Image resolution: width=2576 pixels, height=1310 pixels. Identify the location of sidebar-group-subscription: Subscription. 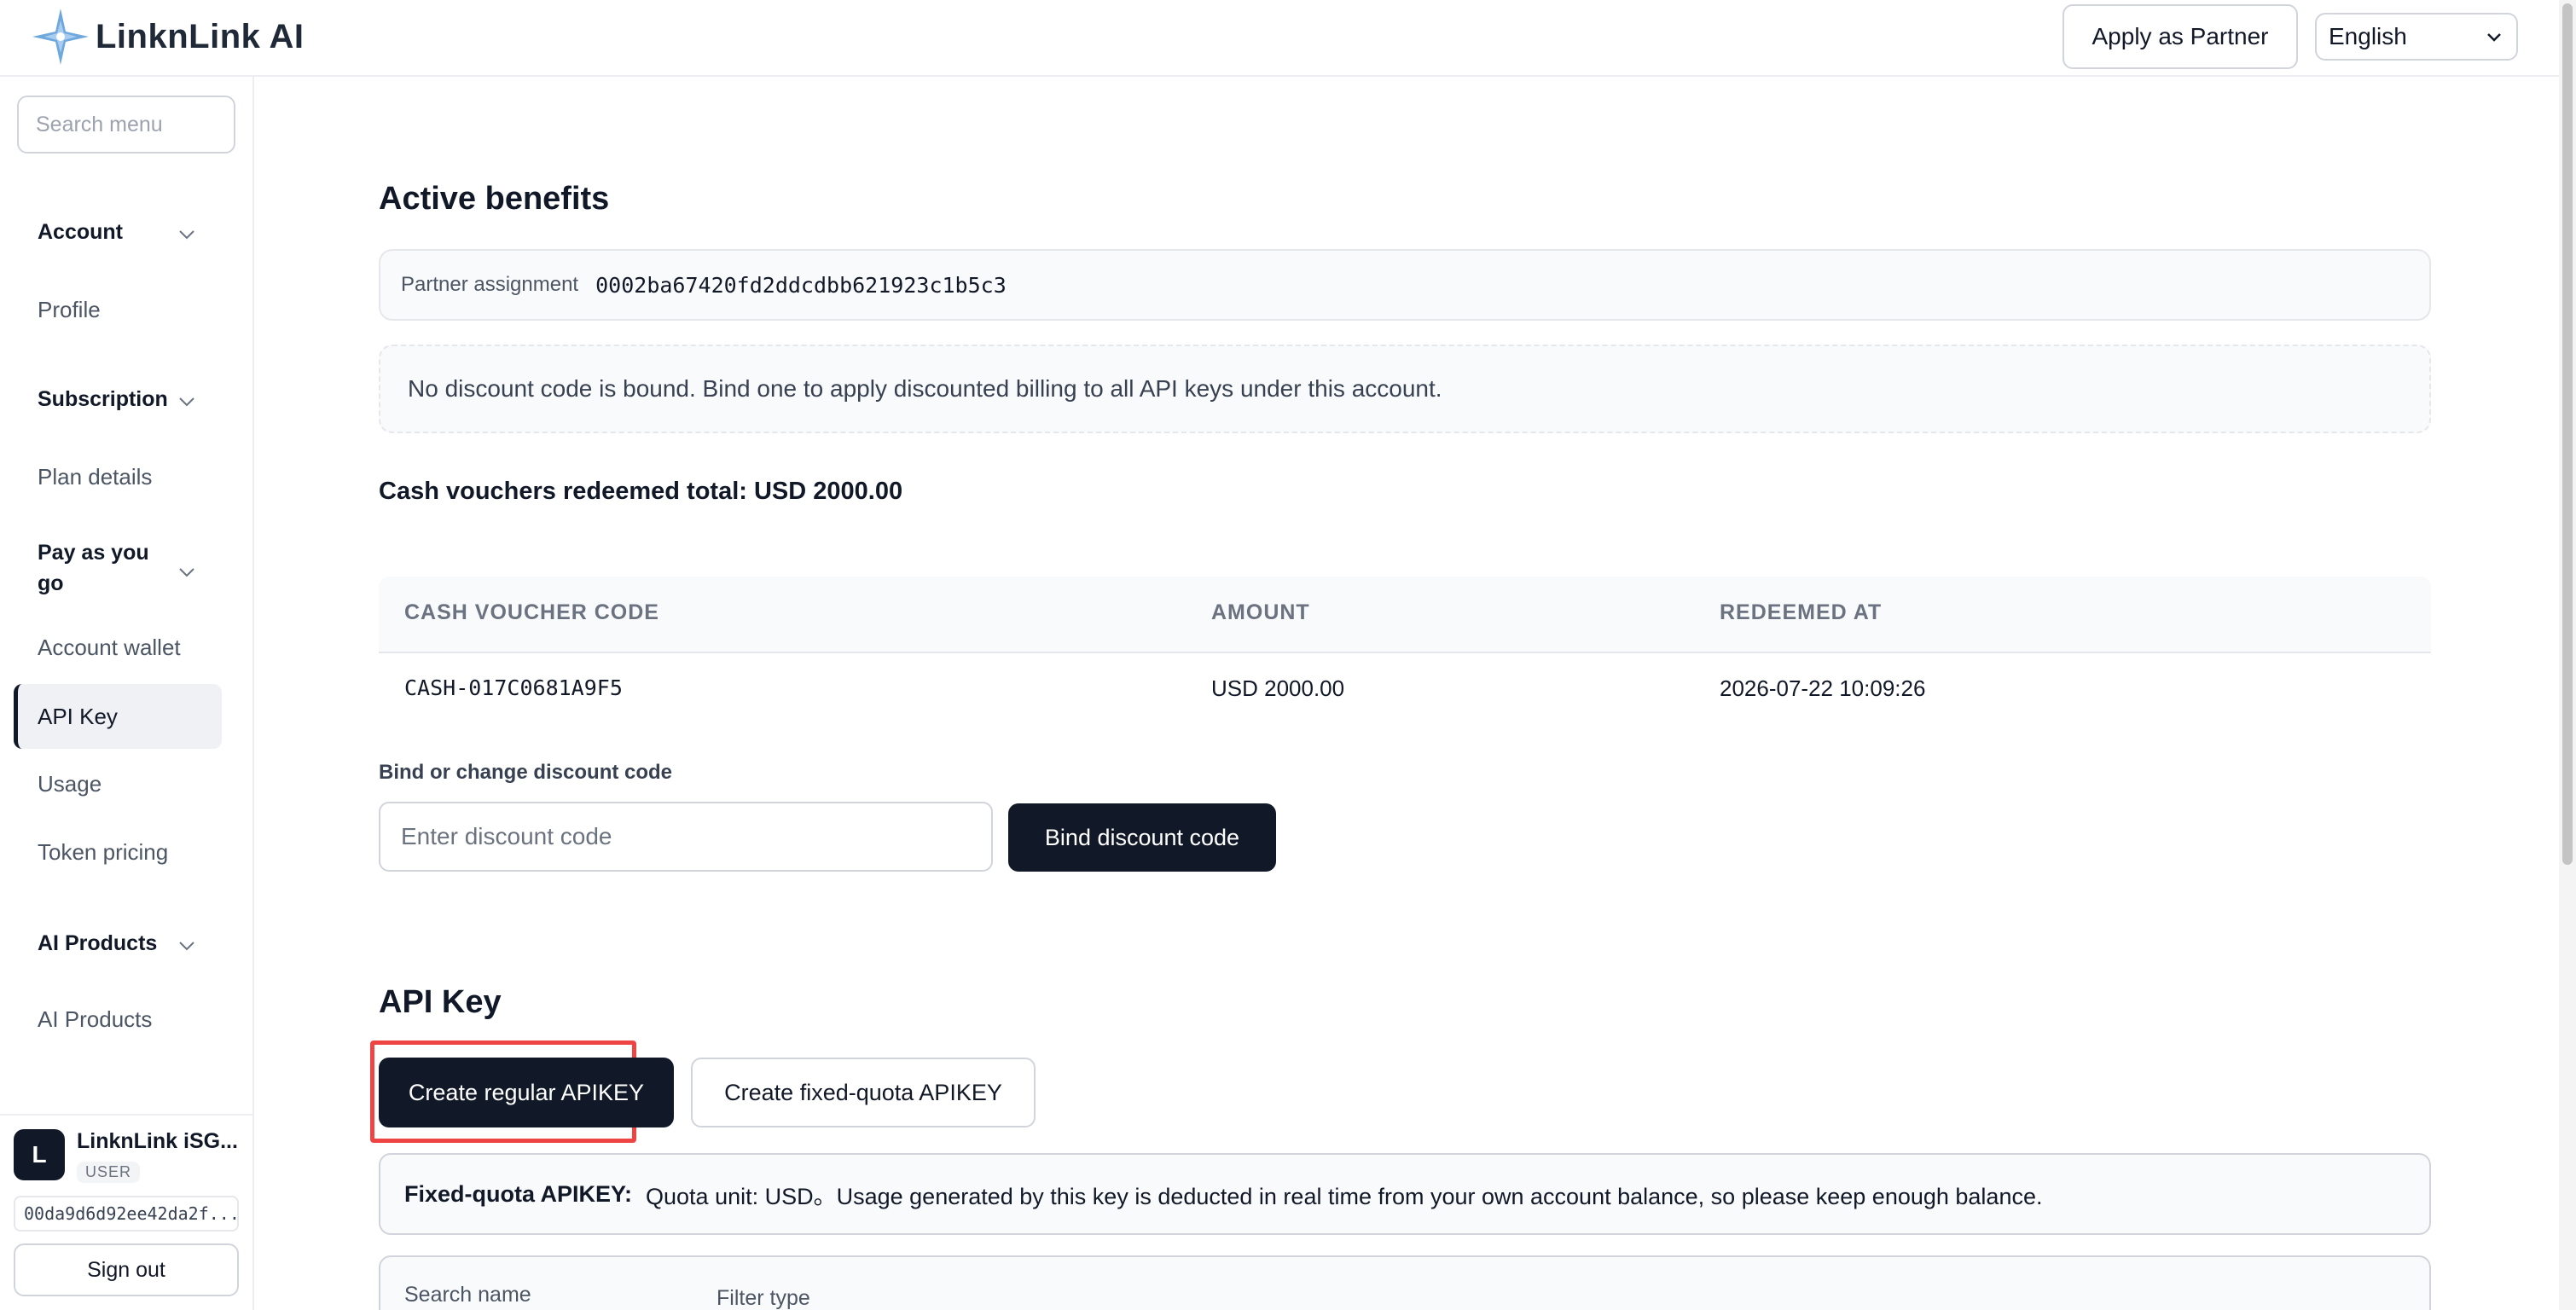
(103, 399).